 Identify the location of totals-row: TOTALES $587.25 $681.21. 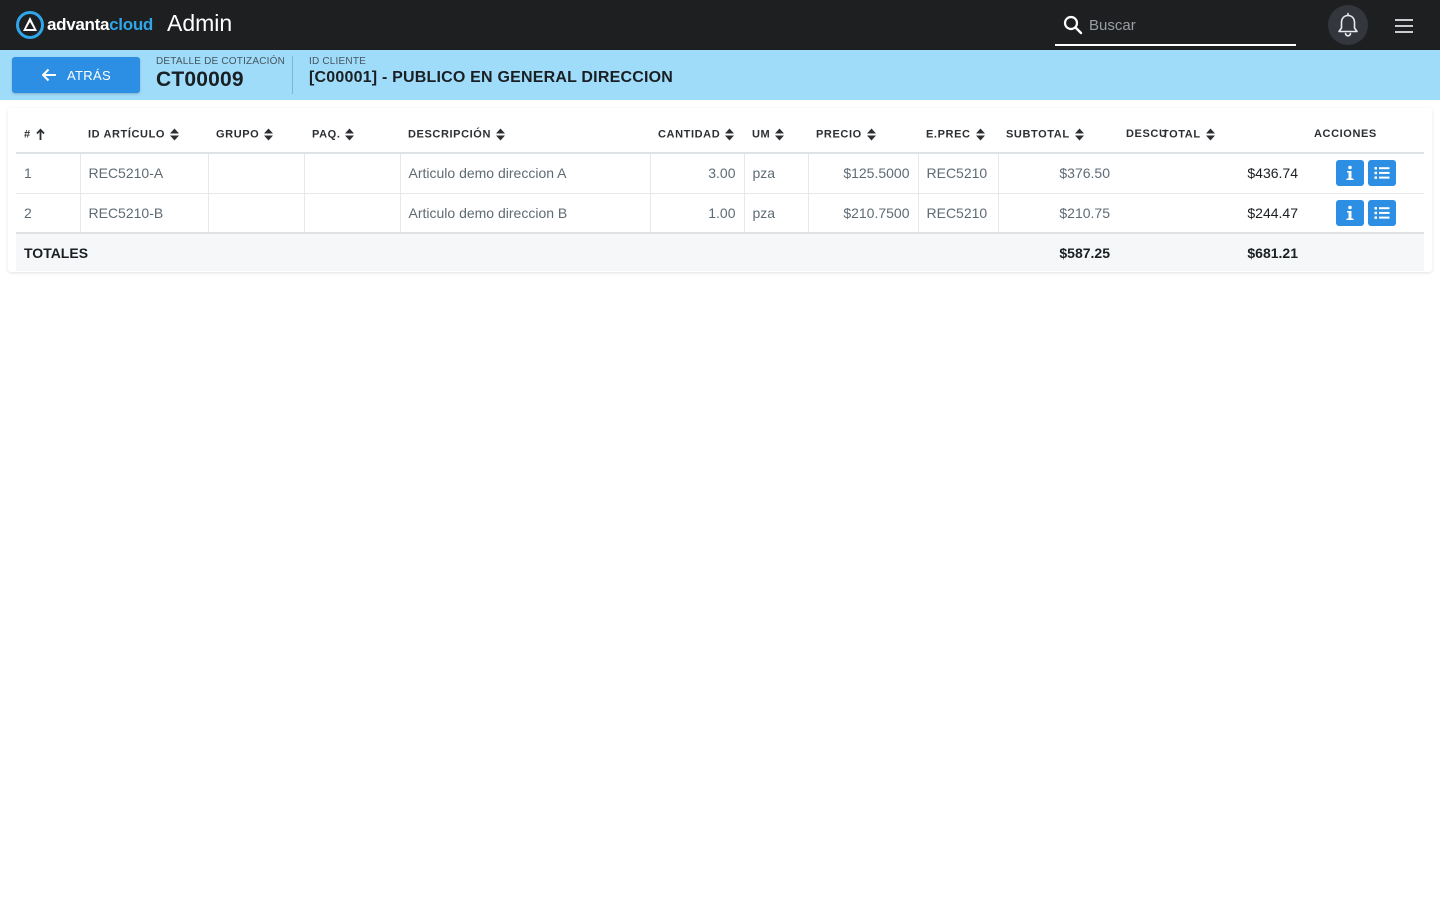
(720, 251).